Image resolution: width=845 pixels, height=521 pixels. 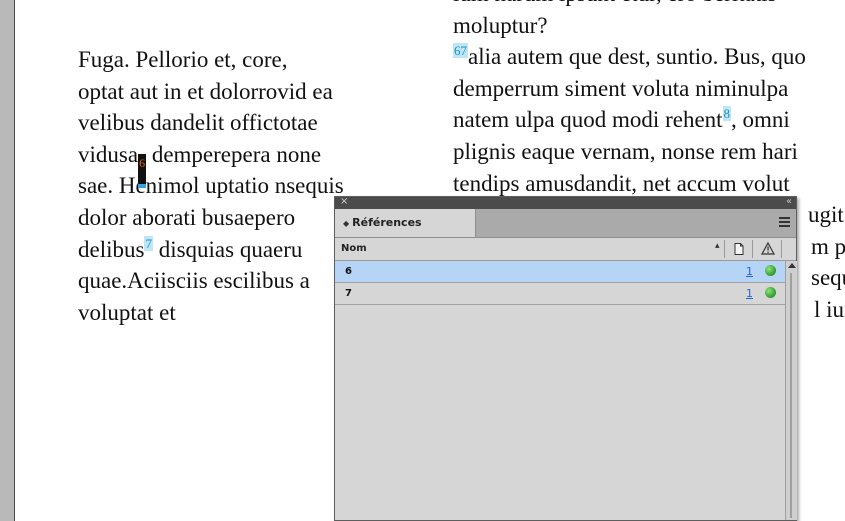 What do you see at coordinates (760, 120) in the screenshot?
I see `text-run: , omni` at bounding box center [760, 120].